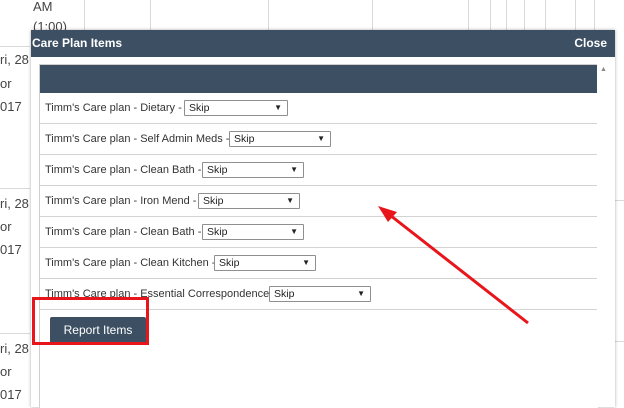 The image size is (624, 408). I want to click on care-plan-item-label: Timm's Care plan - Self Admin Meds - -, so click(141, 139).